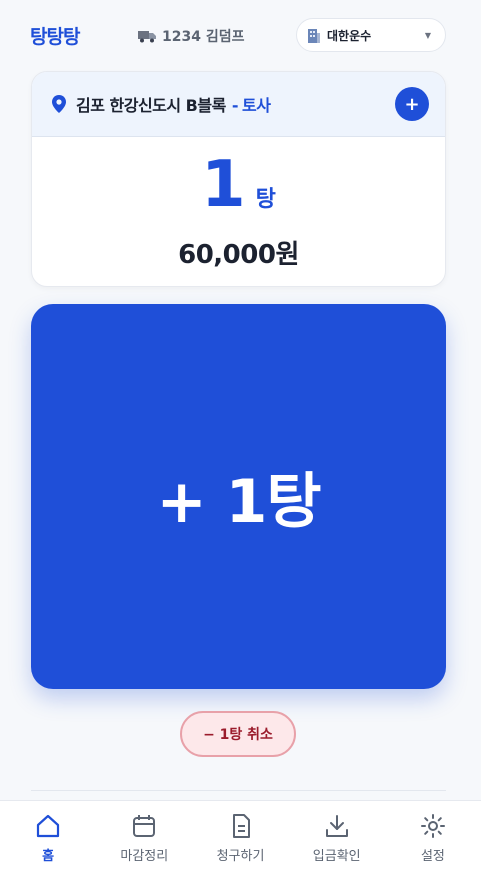 The width and height of the screenshot is (481, 878). I want to click on nav-item-closing: 마감정리, so click(144, 839).